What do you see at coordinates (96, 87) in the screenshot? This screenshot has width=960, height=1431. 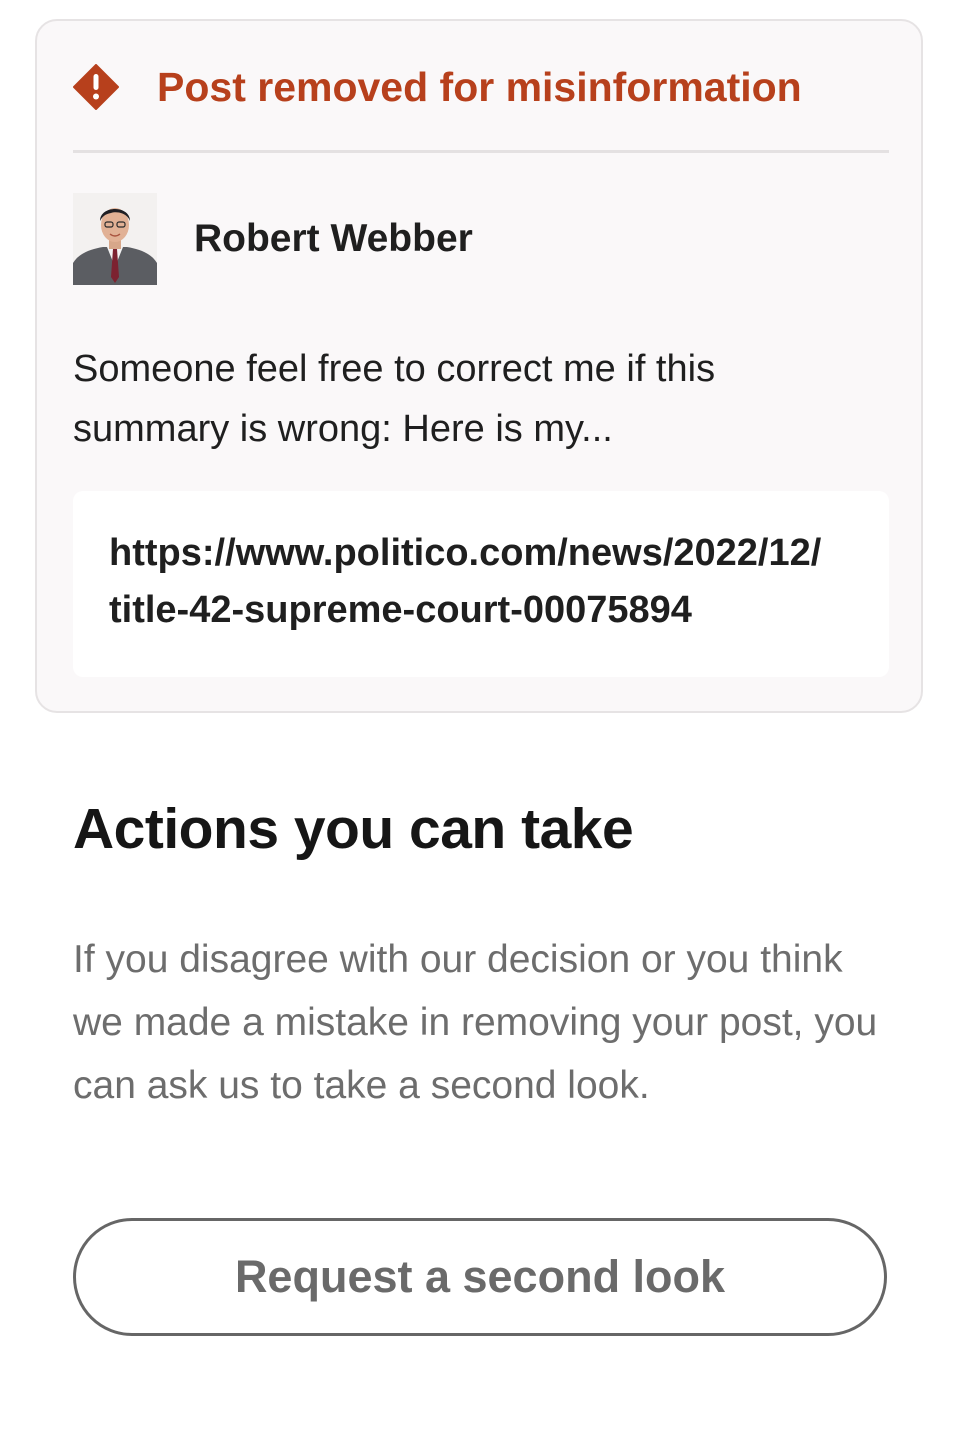 I see `warning-icon` at bounding box center [96, 87].